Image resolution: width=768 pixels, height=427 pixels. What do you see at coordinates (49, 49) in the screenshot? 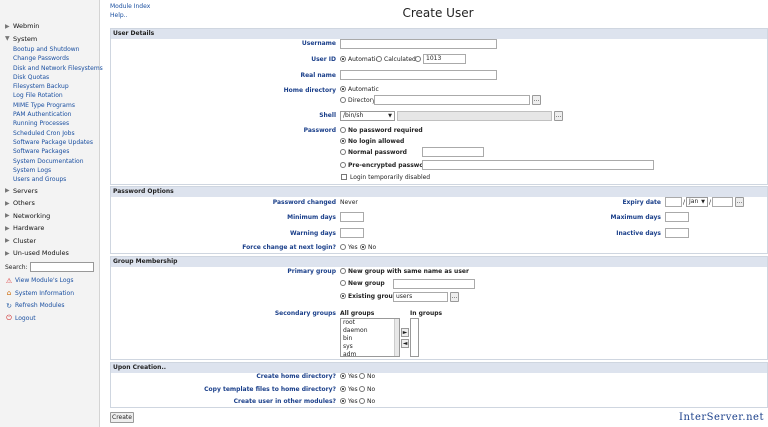
I see `sidebar-module-link: Bootup and Shutdown` at bounding box center [49, 49].